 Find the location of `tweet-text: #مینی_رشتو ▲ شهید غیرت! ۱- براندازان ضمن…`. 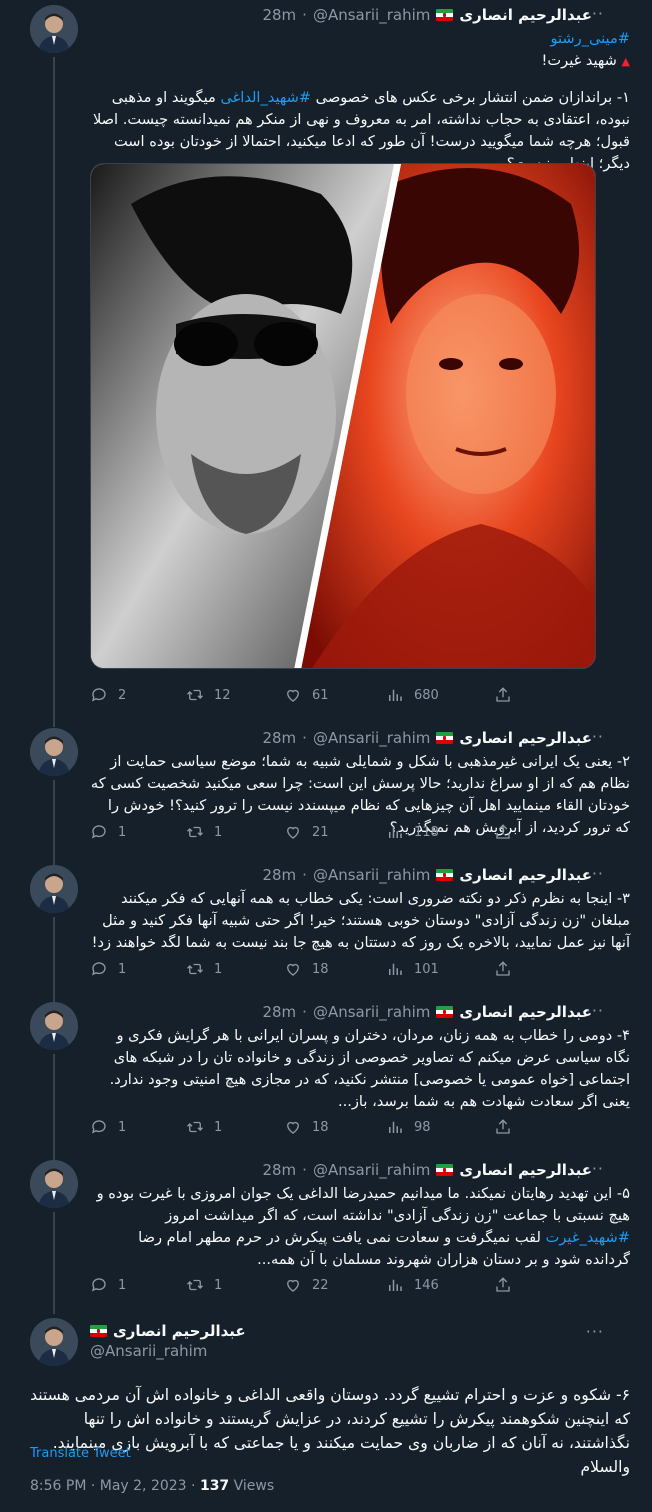

tweet-text: #مینی_رشتو ▲ شهید غیرت! ۱- براندازان ضمن… is located at coordinates (361, 101).